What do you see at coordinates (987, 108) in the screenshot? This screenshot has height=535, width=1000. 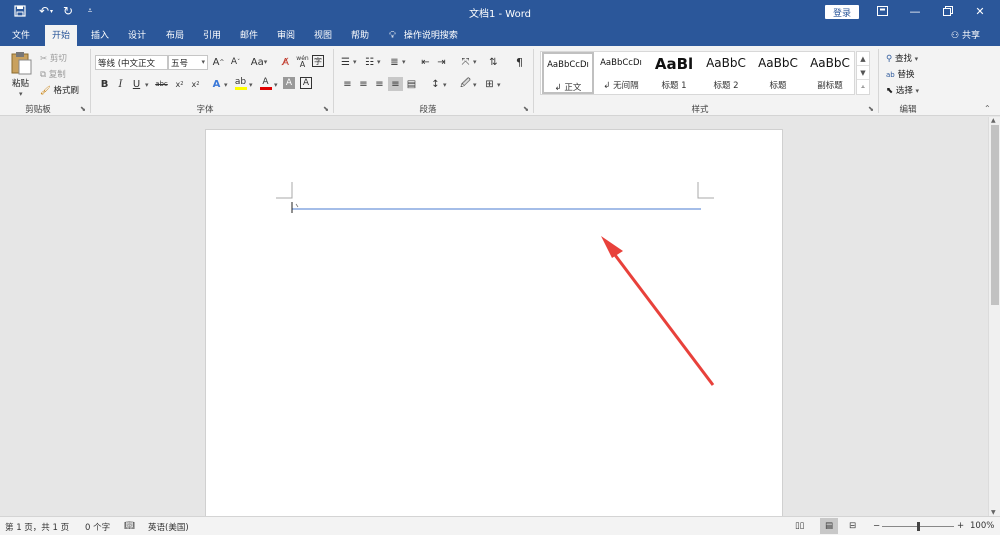 I see `collapse-ribbon-icon: ⌃` at bounding box center [987, 108].